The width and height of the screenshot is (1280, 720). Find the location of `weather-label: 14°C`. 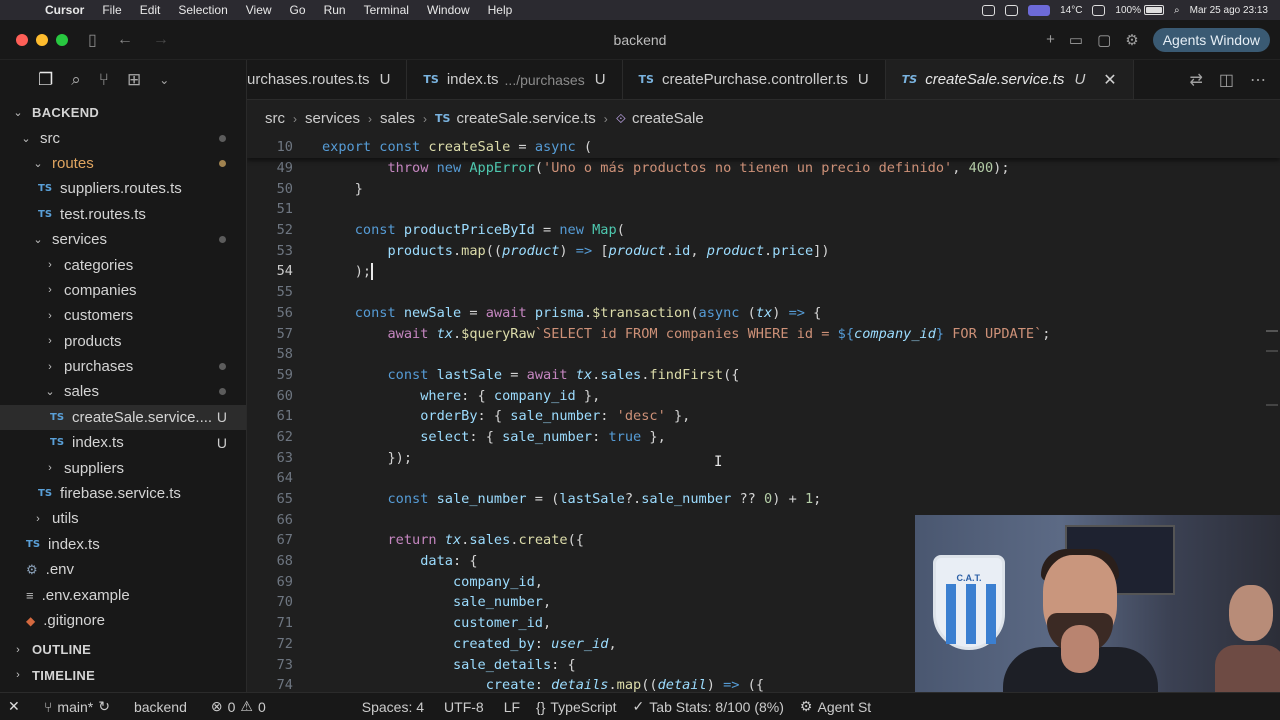

weather-label: 14°C is located at coordinates (1071, 10).